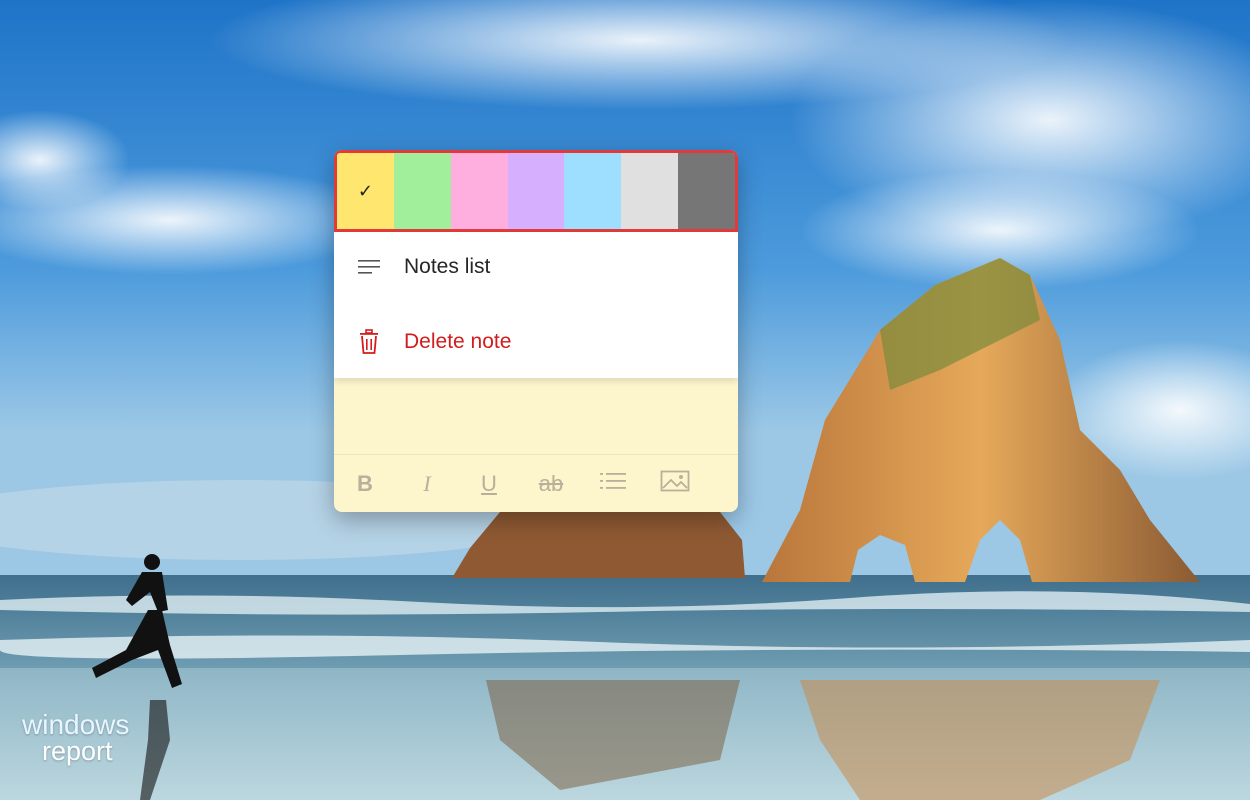 This screenshot has width=1250, height=800. I want to click on color-swatch-blue, so click(593, 191).